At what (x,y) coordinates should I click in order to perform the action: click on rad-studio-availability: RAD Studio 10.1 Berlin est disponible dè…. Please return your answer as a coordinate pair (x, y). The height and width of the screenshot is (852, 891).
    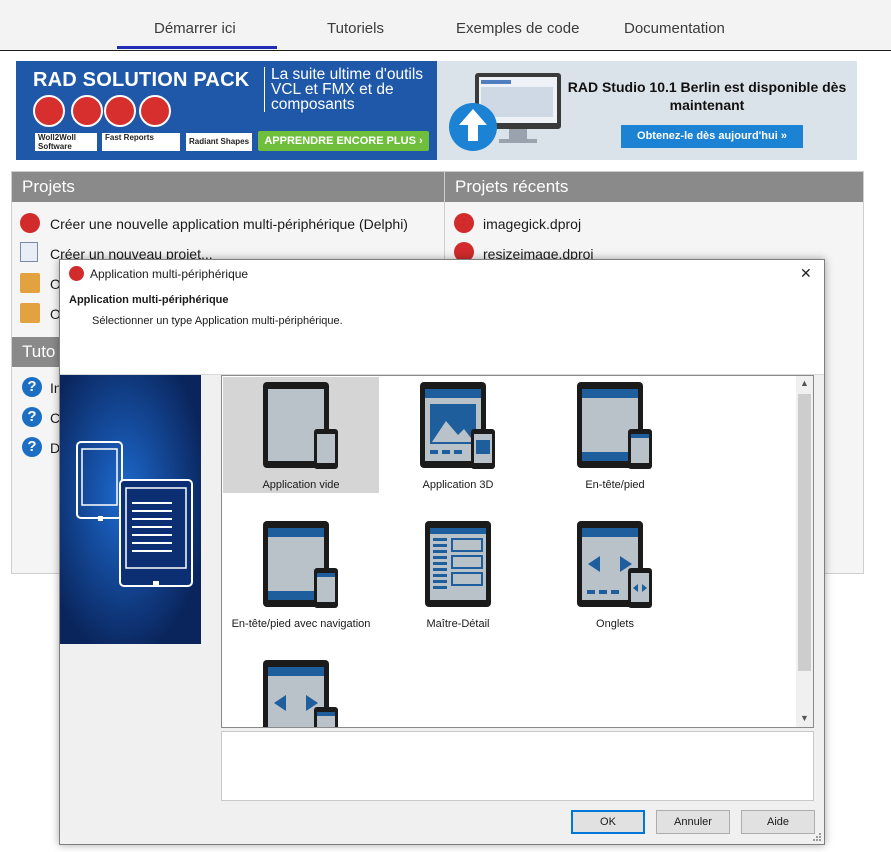
    Looking at the image, I should click on (707, 96).